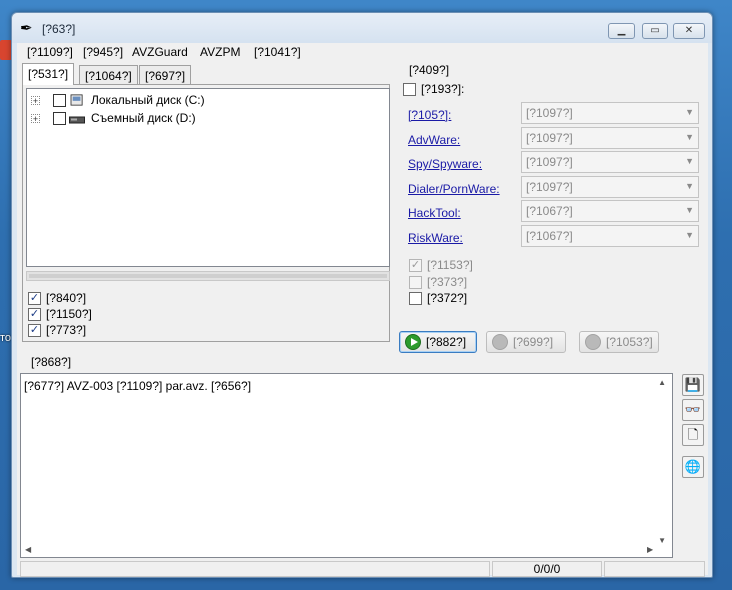 The width and height of the screenshot is (732, 590). Describe the element at coordinates (662, 540) in the screenshot. I see `scroll-down-icon: ▼` at that location.